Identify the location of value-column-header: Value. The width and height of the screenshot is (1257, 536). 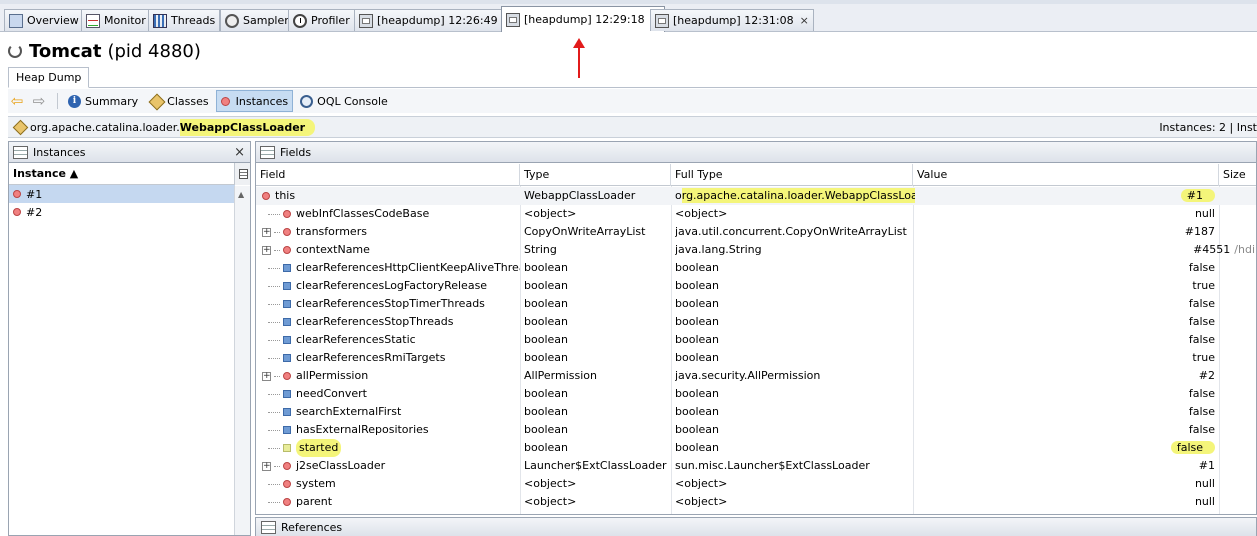
(1066, 175).